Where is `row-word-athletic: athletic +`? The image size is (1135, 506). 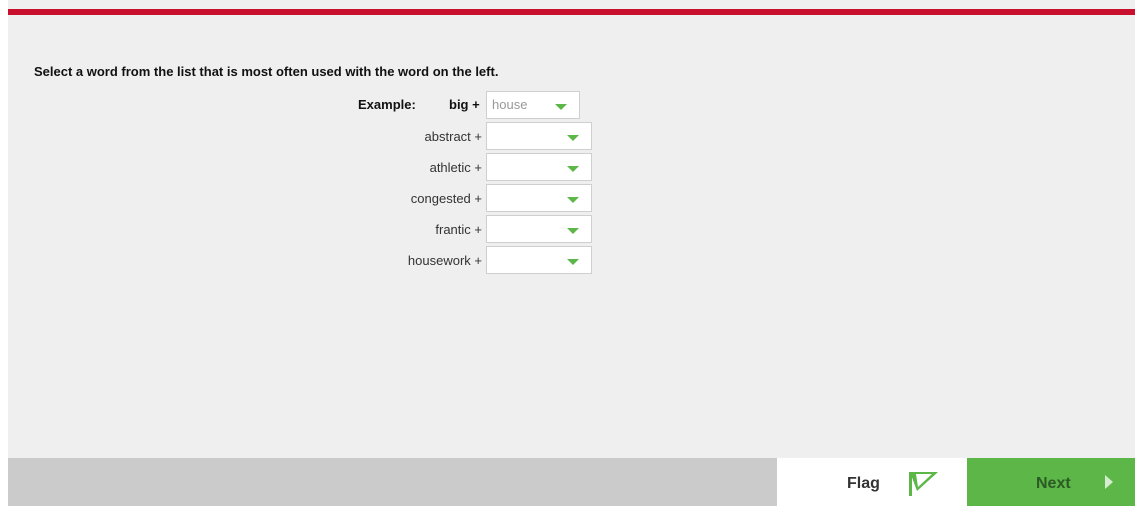 row-word-athletic: athletic + is located at coordinates (455, 167).